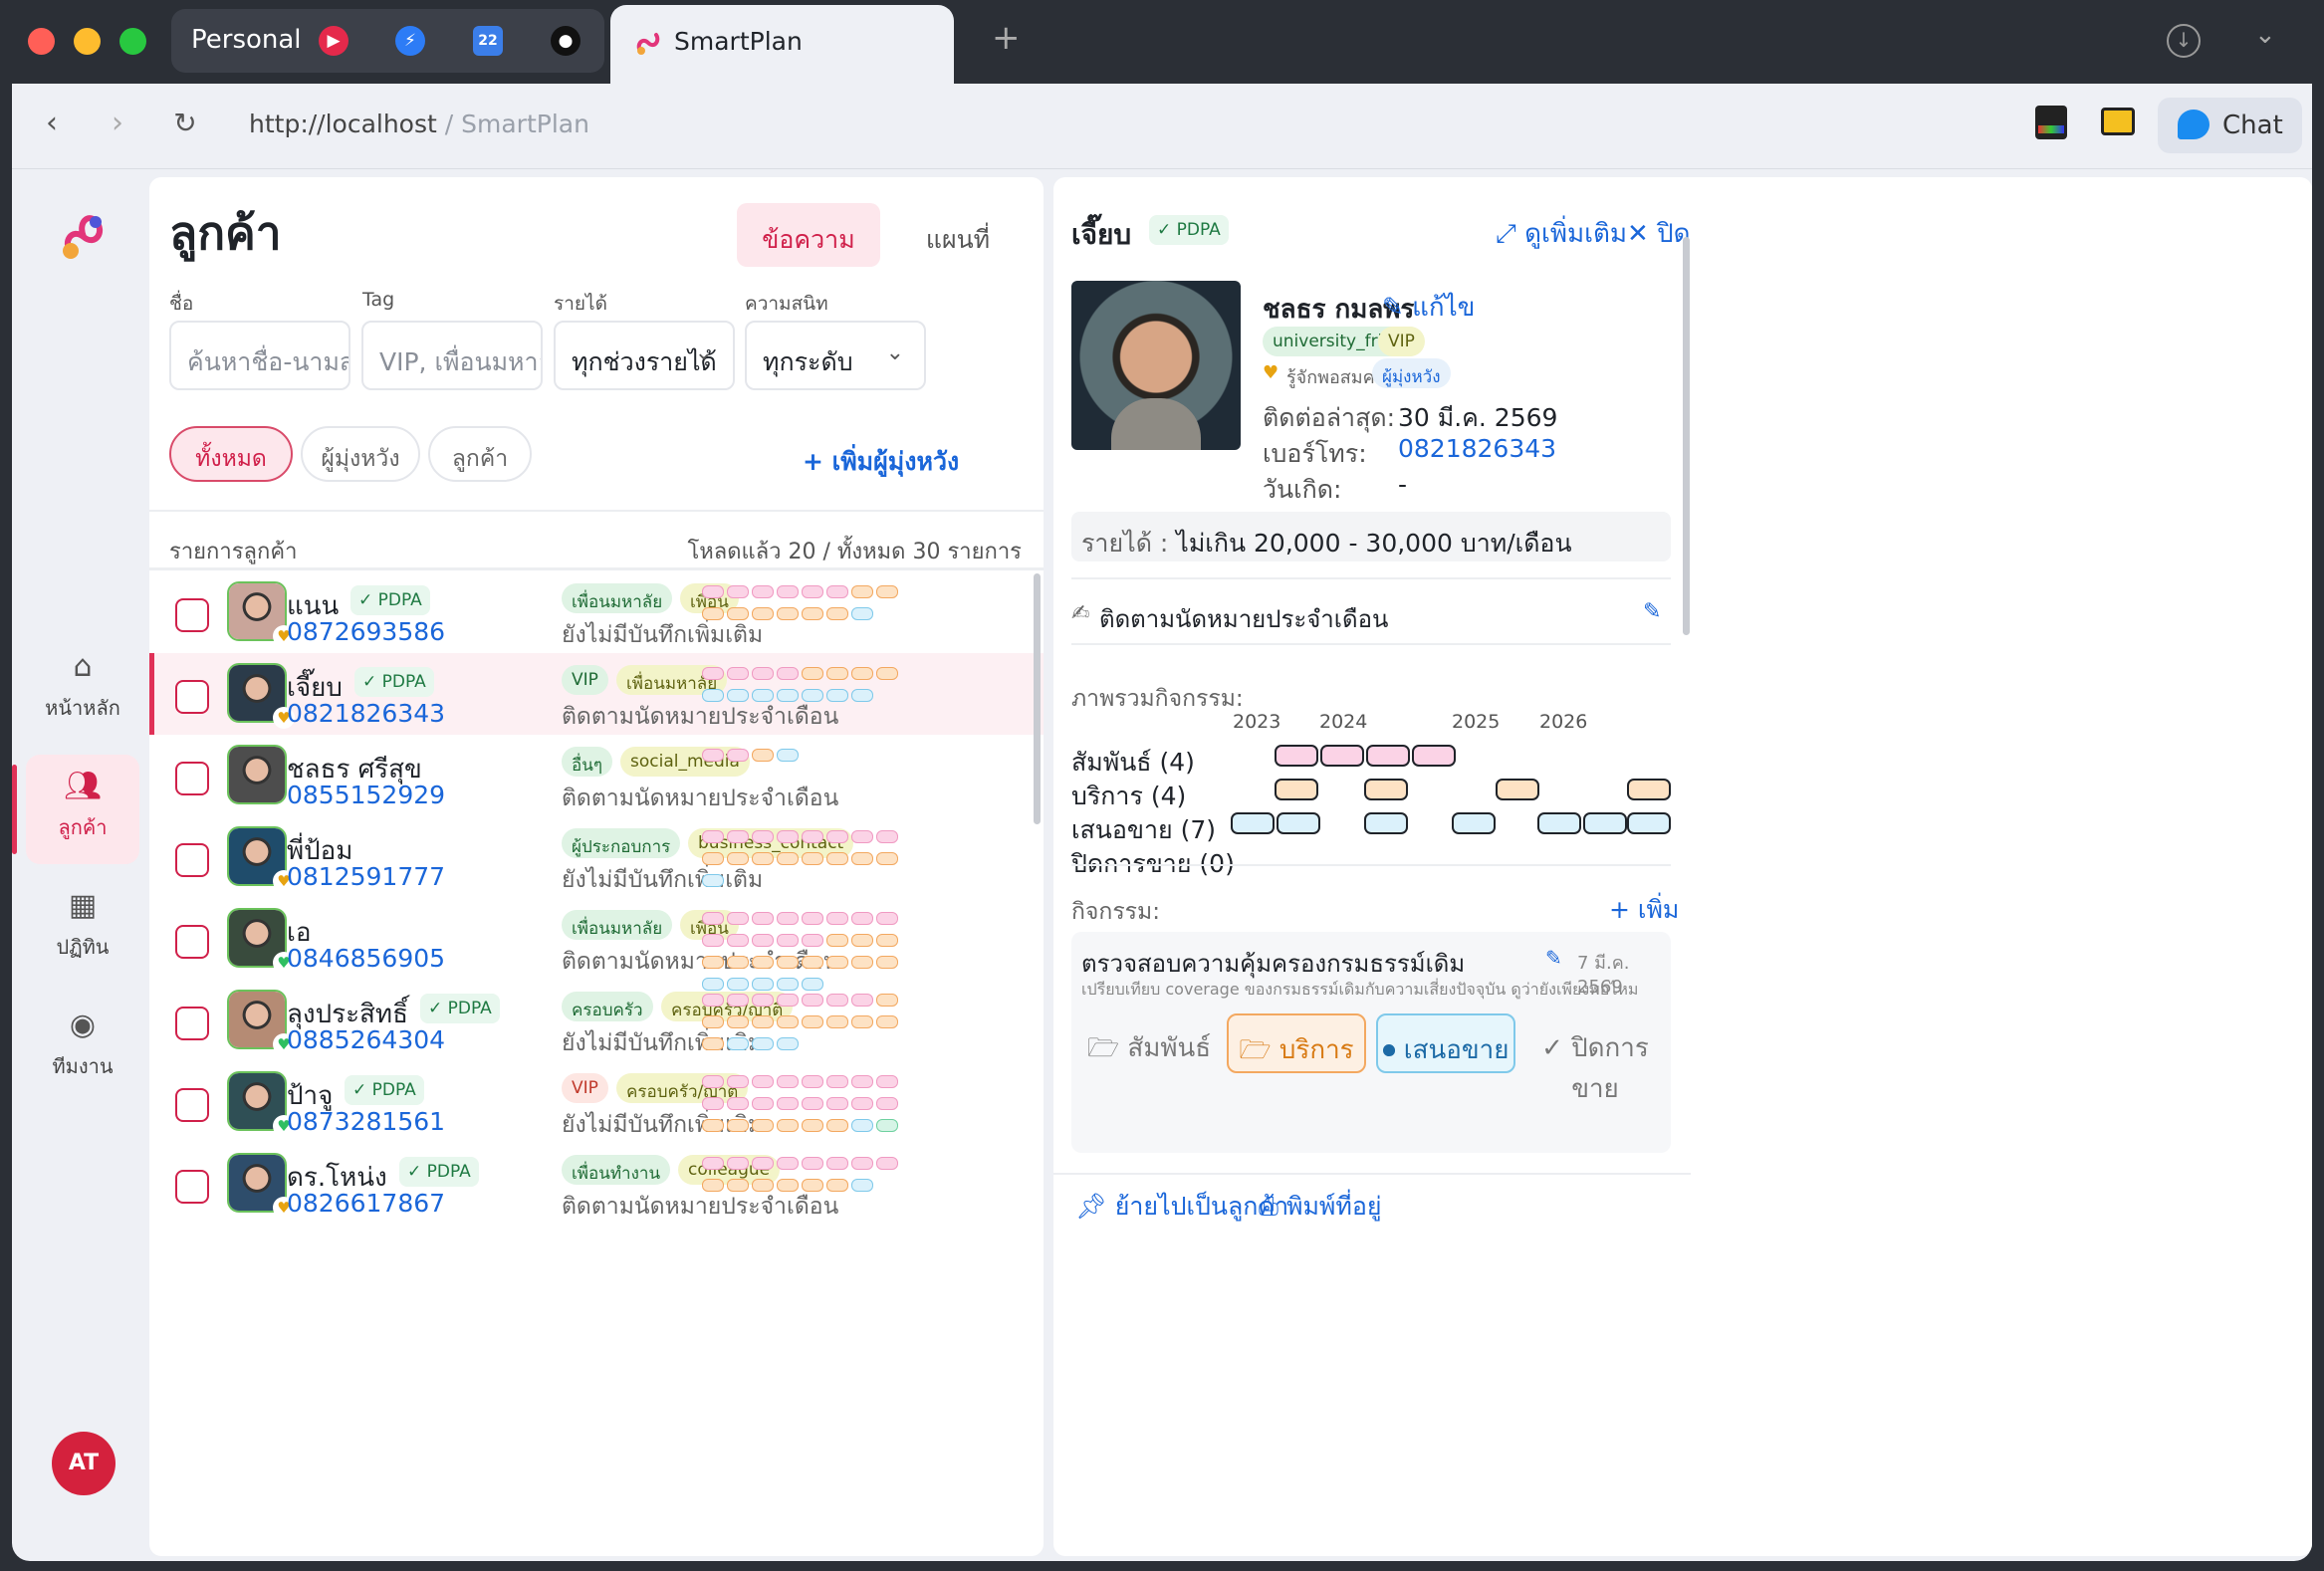 Image resolution: width=2324 pixels, height=1571 pixels. Describe the element at coordinates (1006, 38) in the screenshot. I see `new-tab-button: +` at that location.